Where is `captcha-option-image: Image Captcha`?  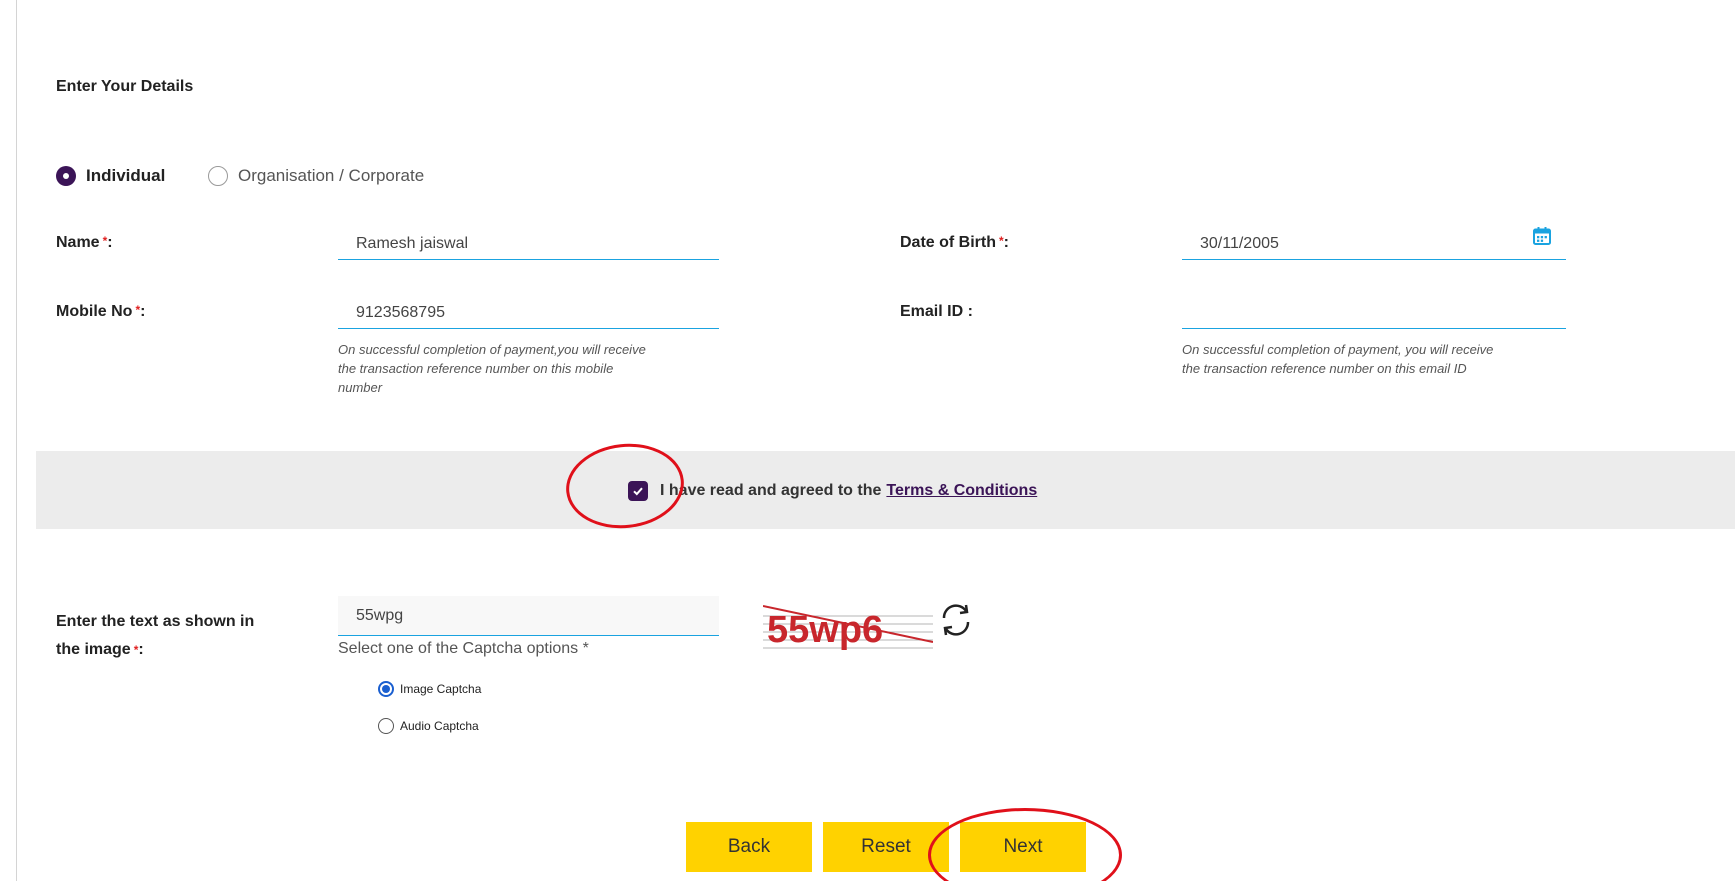
captcha-option-image: Image Captcha is located at coordinates (429, 689).